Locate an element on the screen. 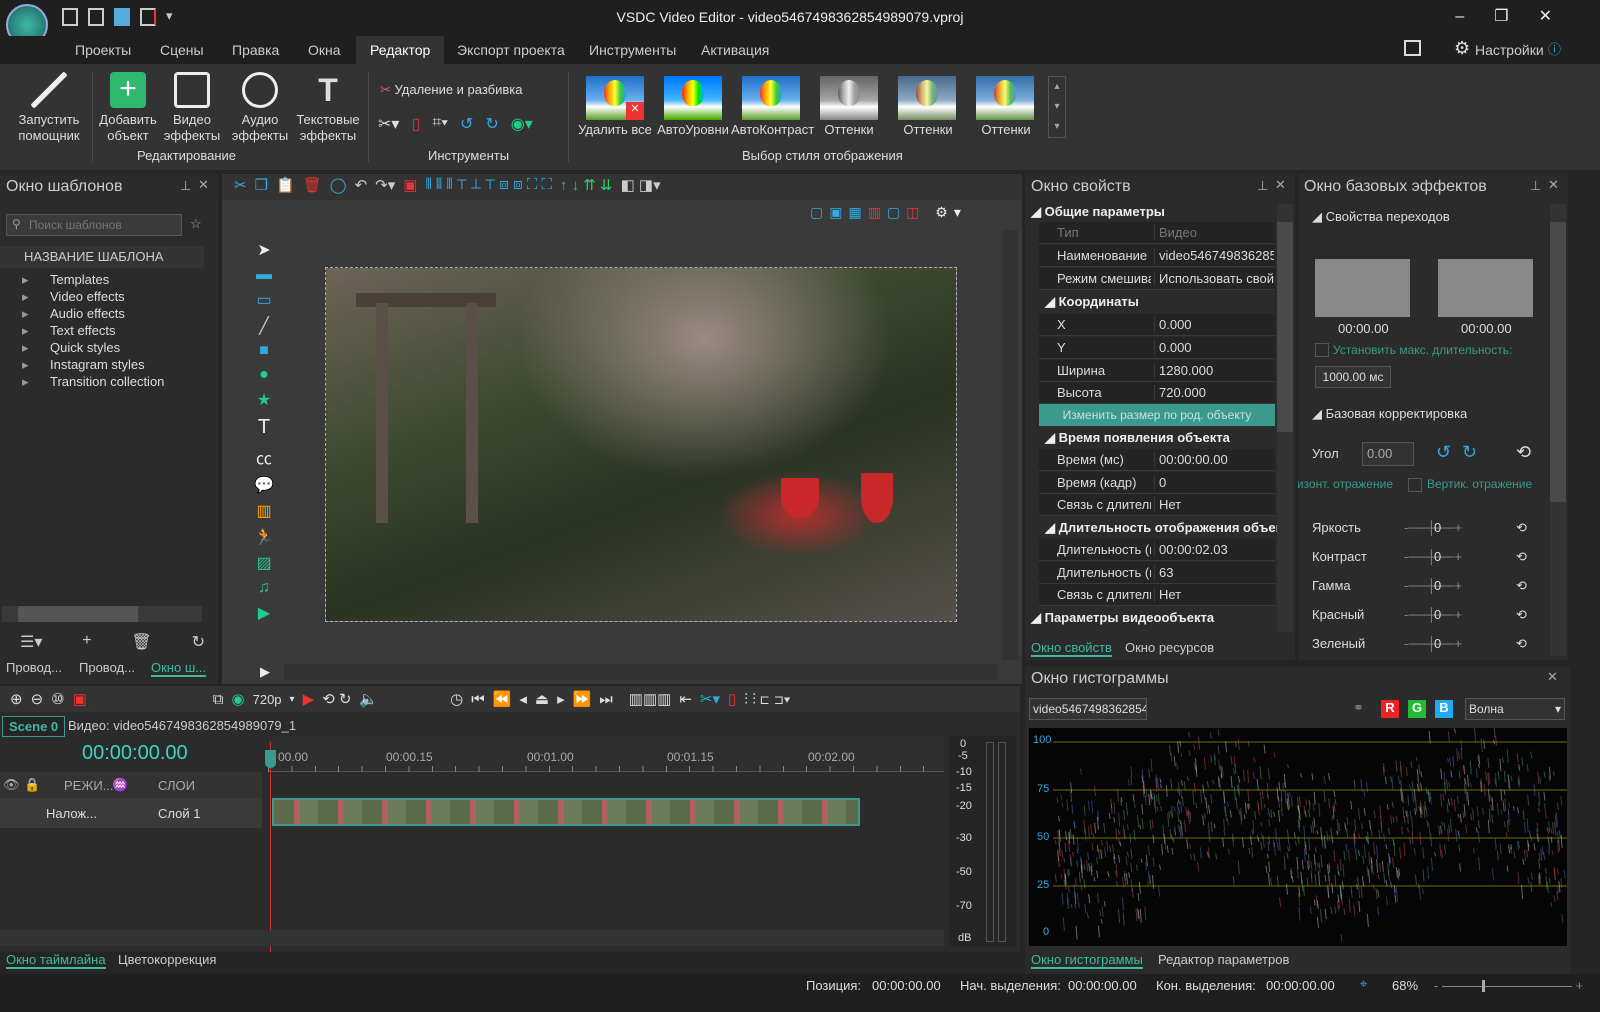 Image resolution: width=1600 pixels, height=1012 pixels. tree-item: Audio effects is located at coordinates (73, 314).